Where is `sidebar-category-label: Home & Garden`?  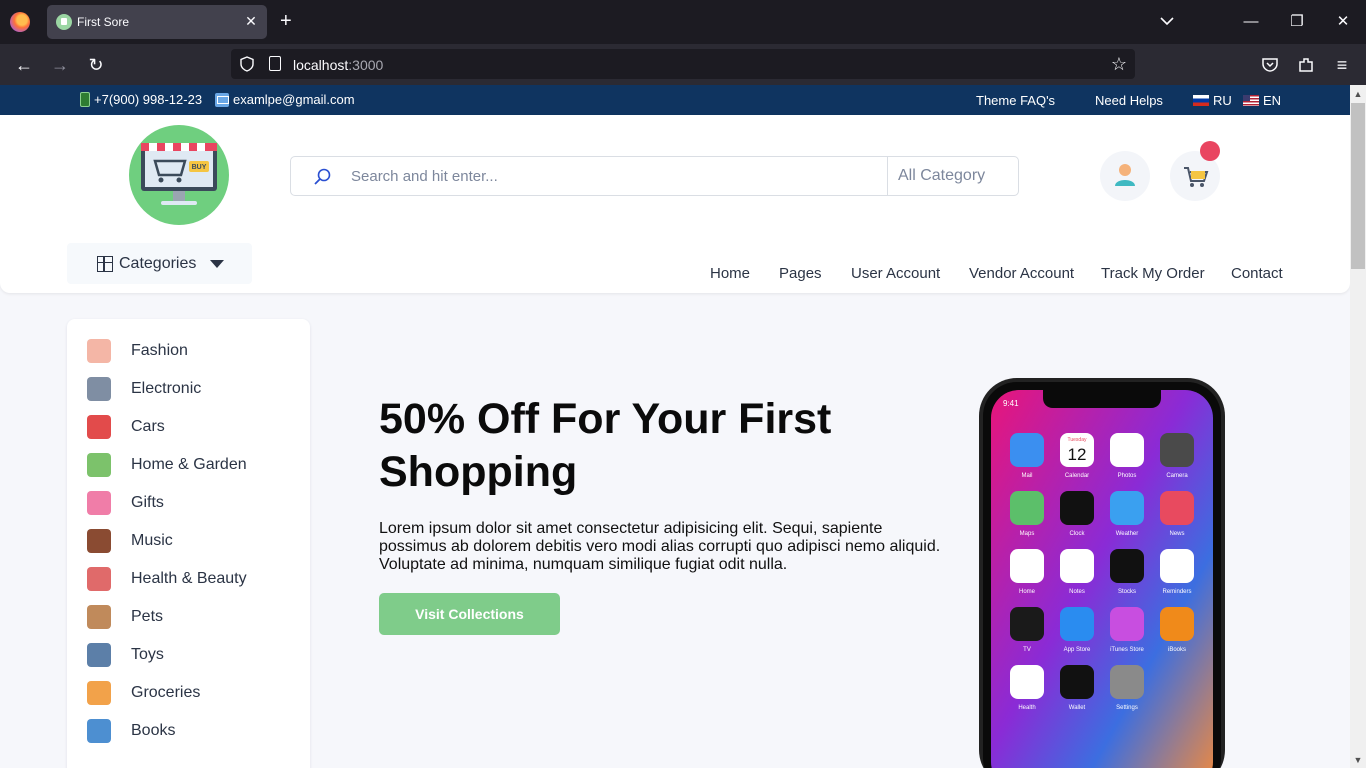
sidebar-category-label: Home & Garden is located at coordinates (189, 464).